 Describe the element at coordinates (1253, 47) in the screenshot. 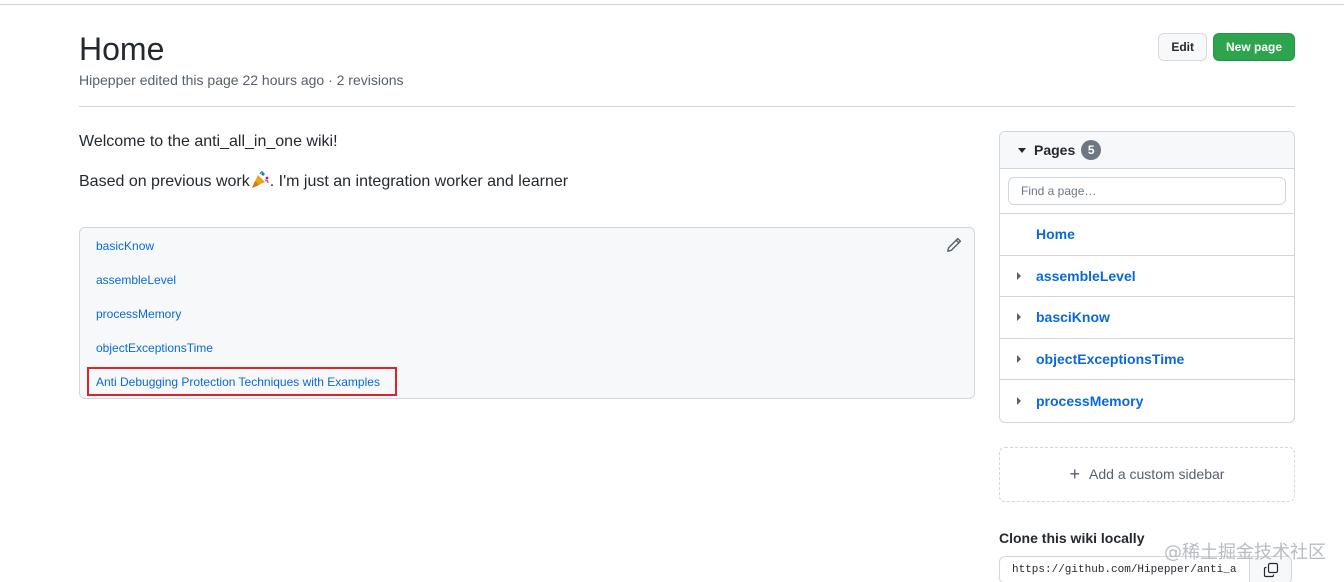

I see `new-page-button: New page` at that location.